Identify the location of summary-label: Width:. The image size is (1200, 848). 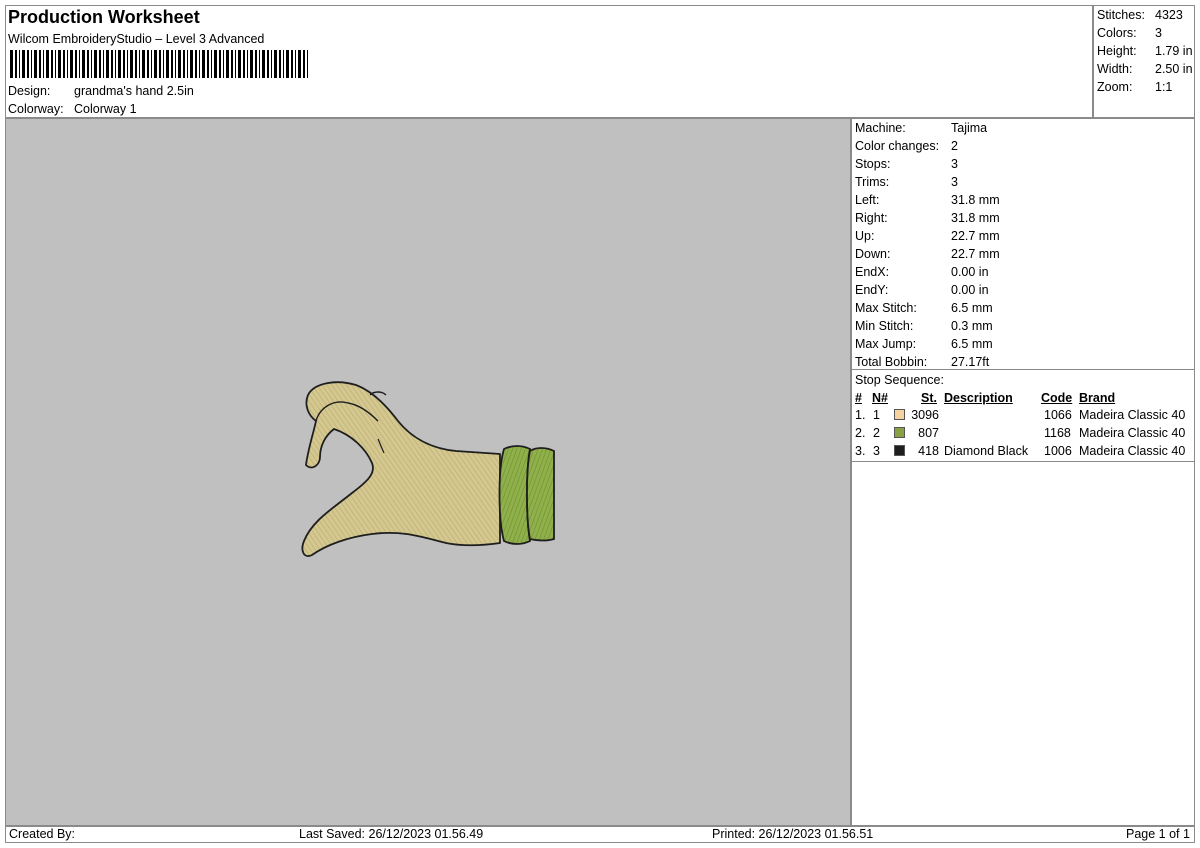
(1115, 69).